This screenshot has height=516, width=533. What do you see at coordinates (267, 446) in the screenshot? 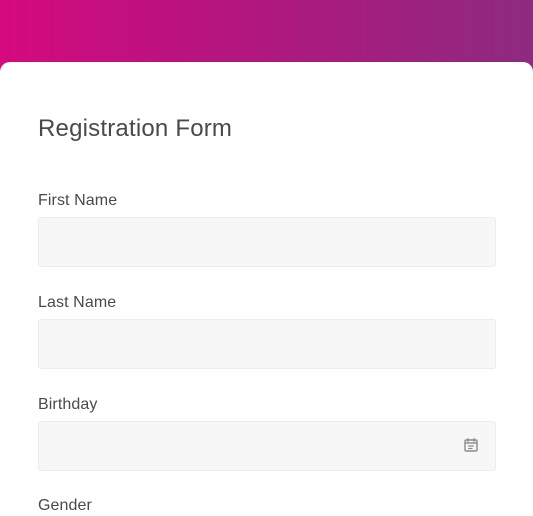
I see `birthday-input` at bounding box center [267, 446].